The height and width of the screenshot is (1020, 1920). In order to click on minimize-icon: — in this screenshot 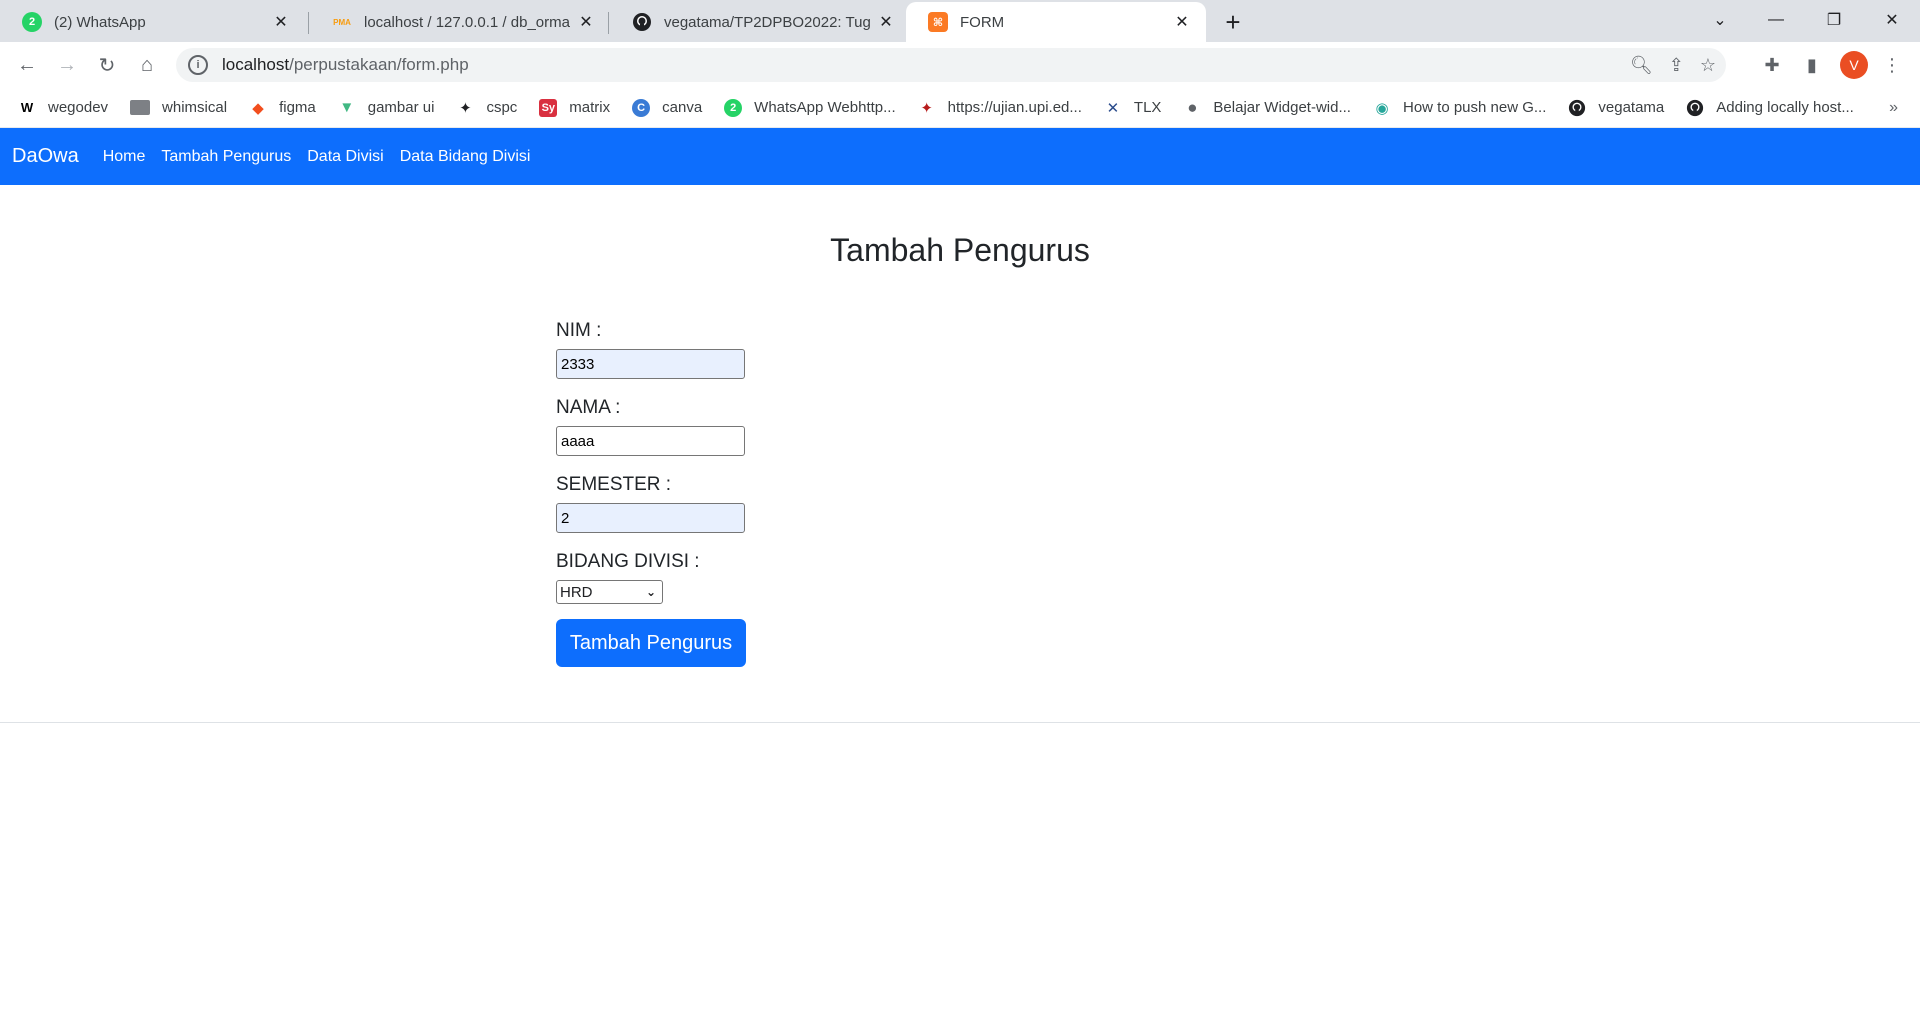, I will do `click(1776, 20)`.